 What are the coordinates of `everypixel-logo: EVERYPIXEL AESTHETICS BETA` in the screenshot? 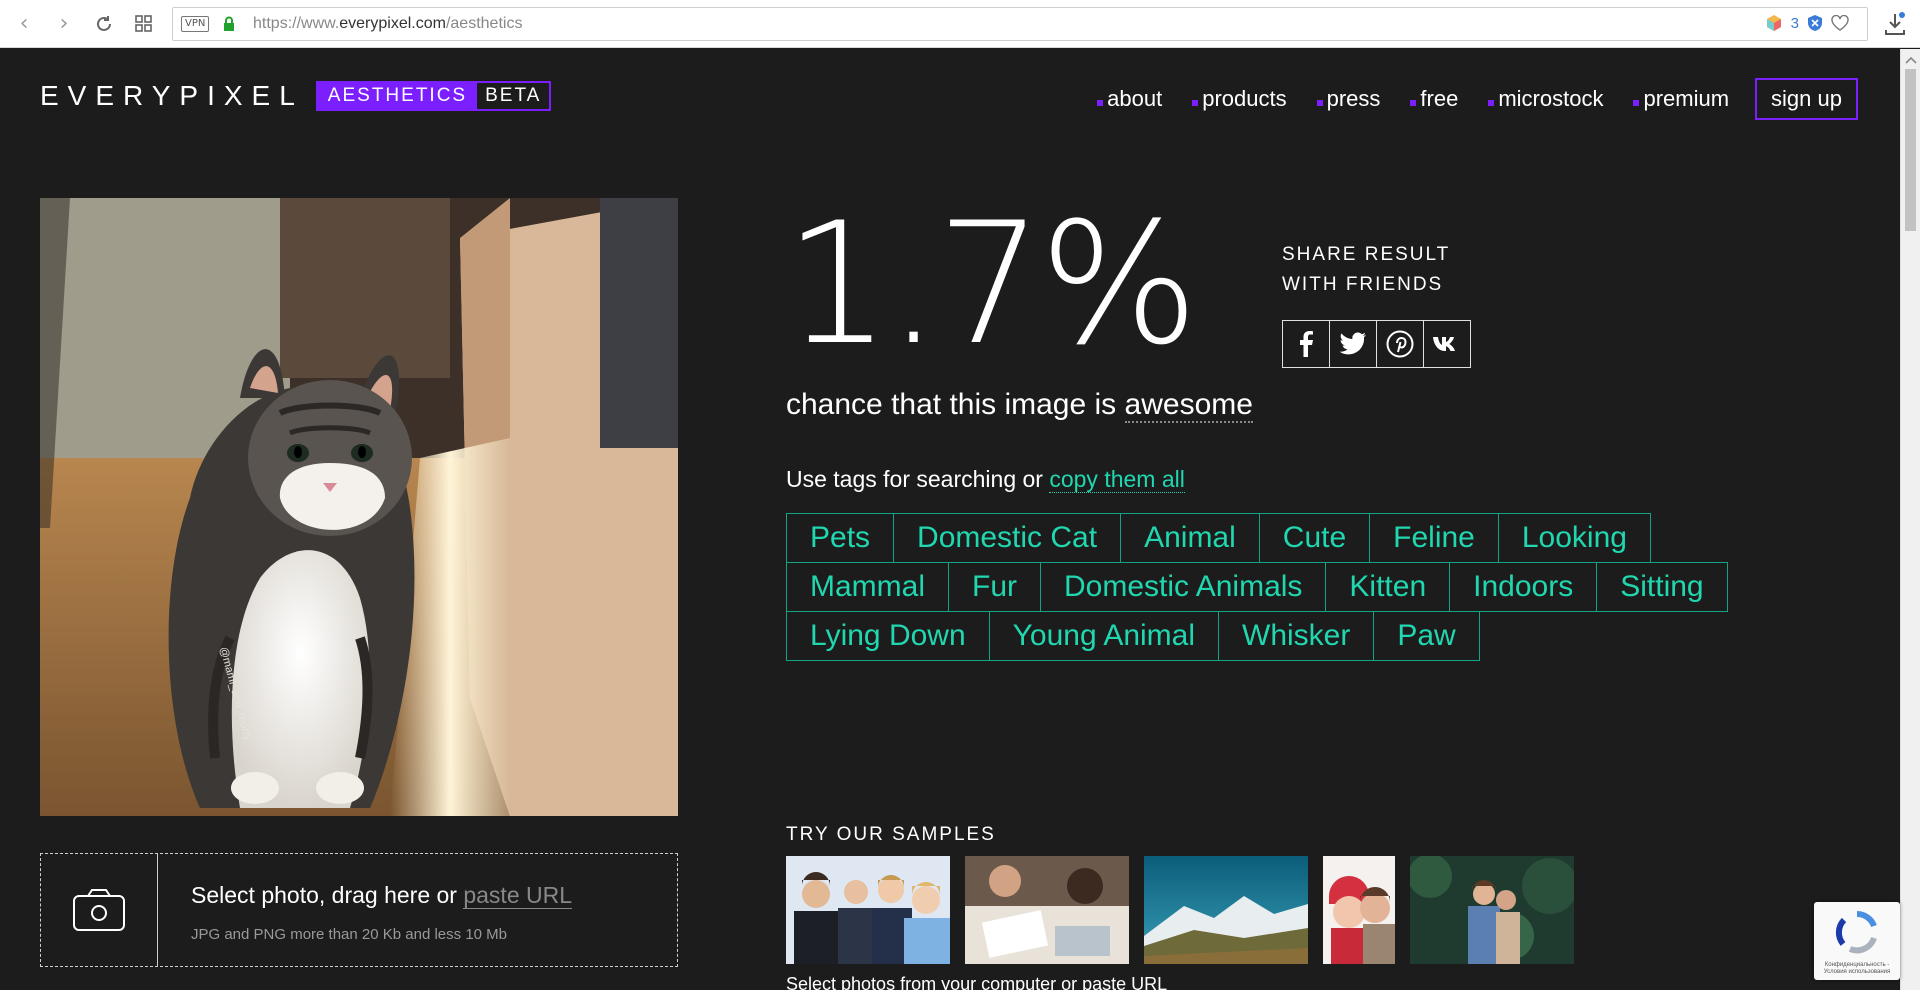 It's located at (296, 96).